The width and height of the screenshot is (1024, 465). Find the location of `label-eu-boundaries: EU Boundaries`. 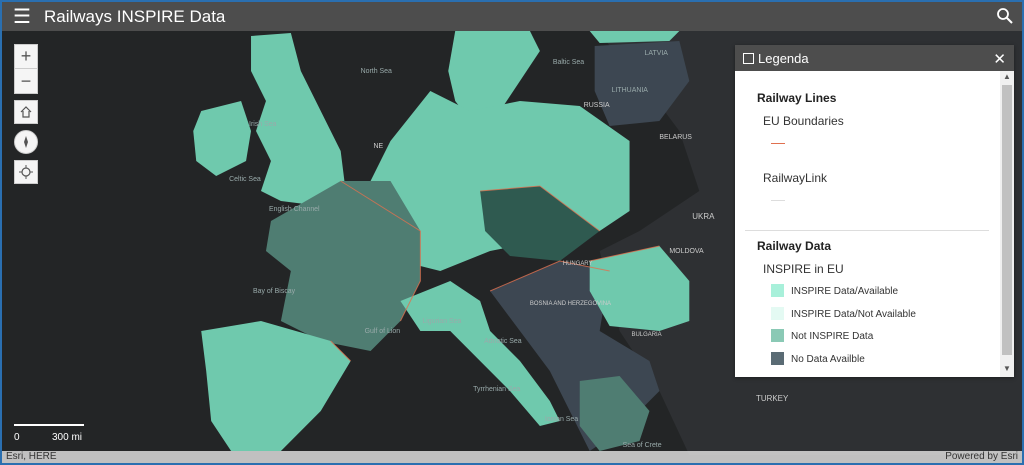

label-eu-boundaries: EU Boundaries is located at coordinates (803, 121).